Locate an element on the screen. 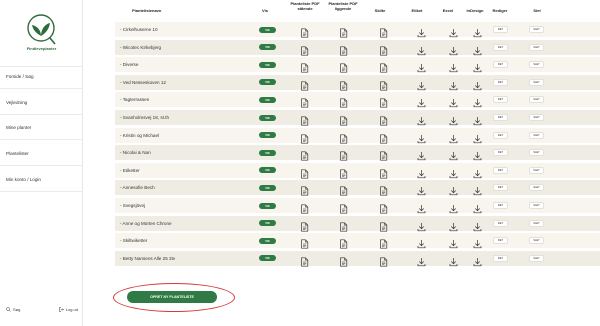  nav-item-forside: Forside / Søg is located at coordinates (20, 76).